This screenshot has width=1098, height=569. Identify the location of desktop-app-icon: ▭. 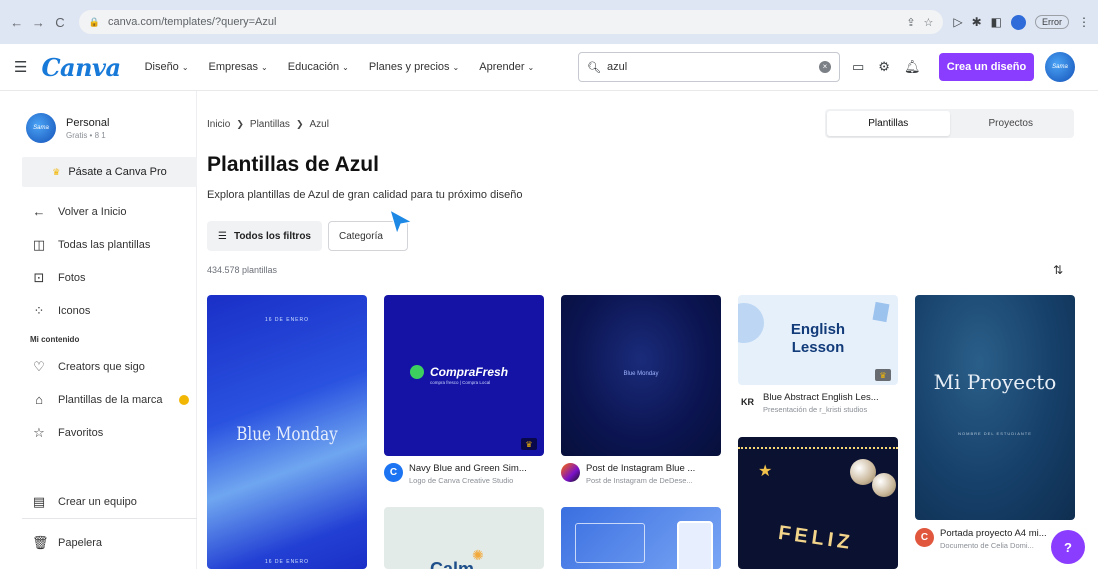
(858, 67).